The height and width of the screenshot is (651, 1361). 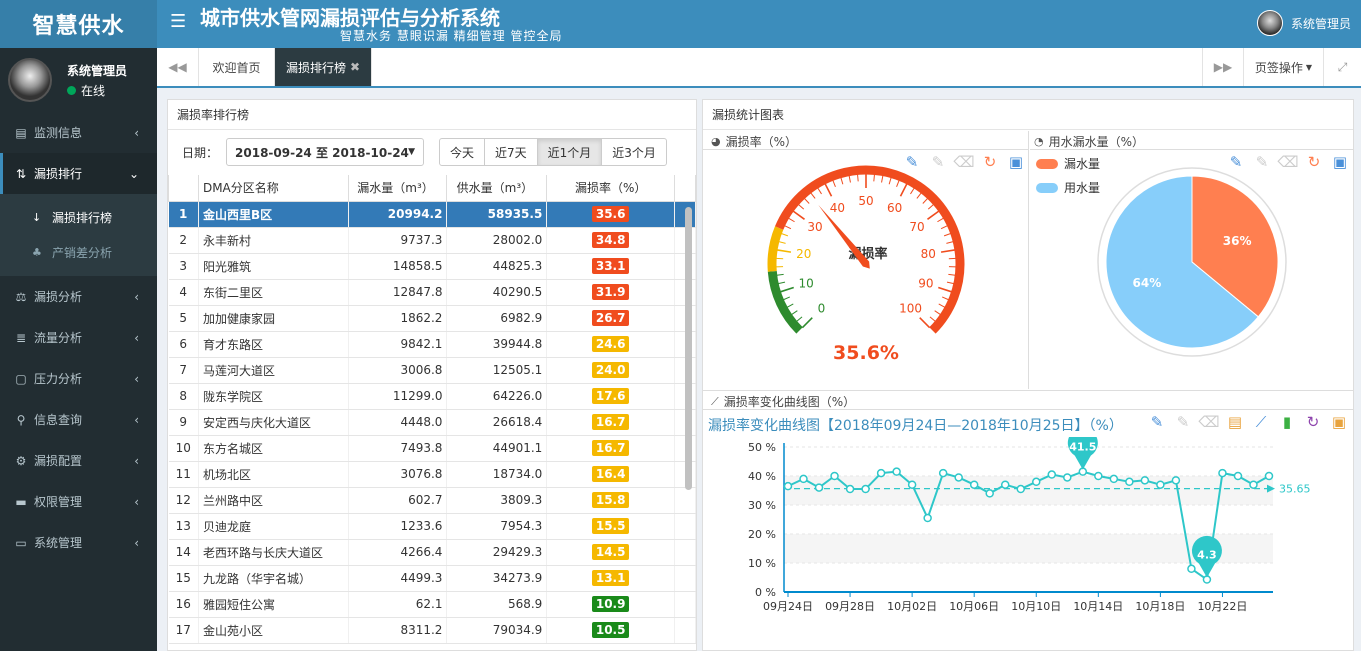 What do you see at coordinates (611, 188) in the screenshot?
I see `col-leak-rate: 漏损率（%）` at bounding box center [611, 188].